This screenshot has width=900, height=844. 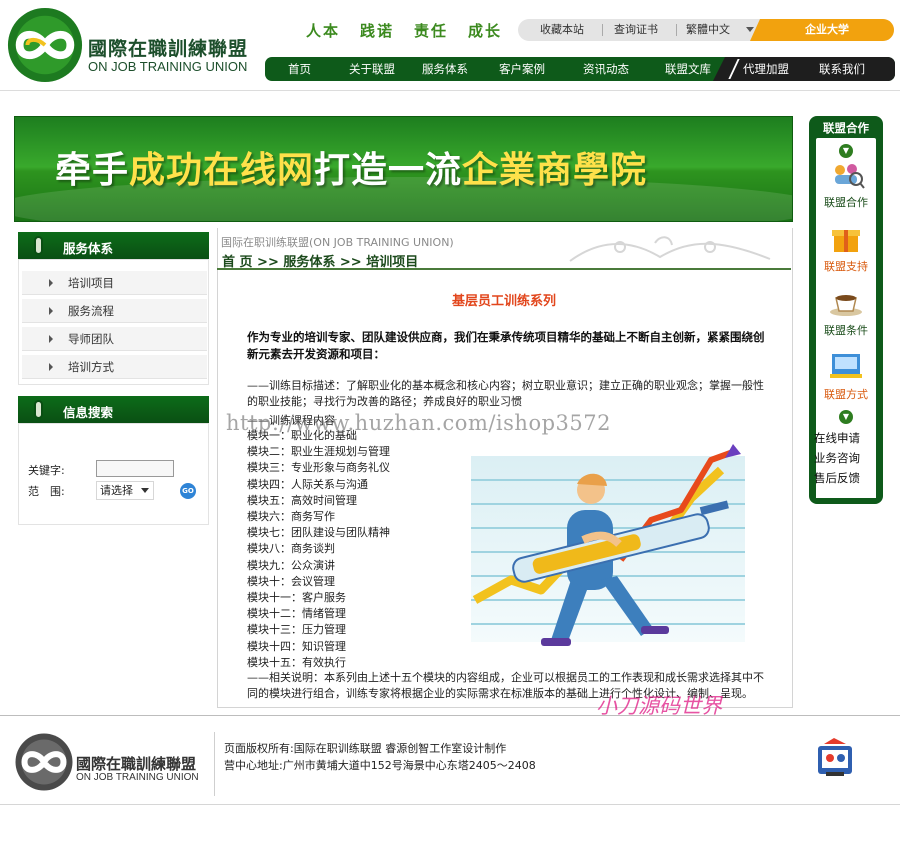 What do you see at coordinates (222, 170) in the screenshot?
I see `banner-text-part: 成功在线网` at bounding box center [222, 170].